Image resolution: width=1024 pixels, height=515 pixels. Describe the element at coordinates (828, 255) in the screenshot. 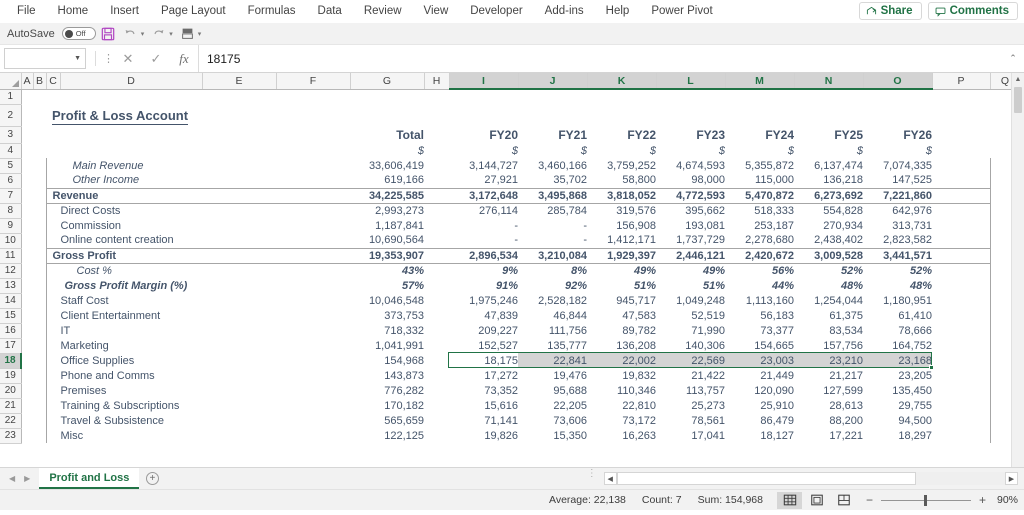

I see `cell-n11: 3,009,528` at that location.